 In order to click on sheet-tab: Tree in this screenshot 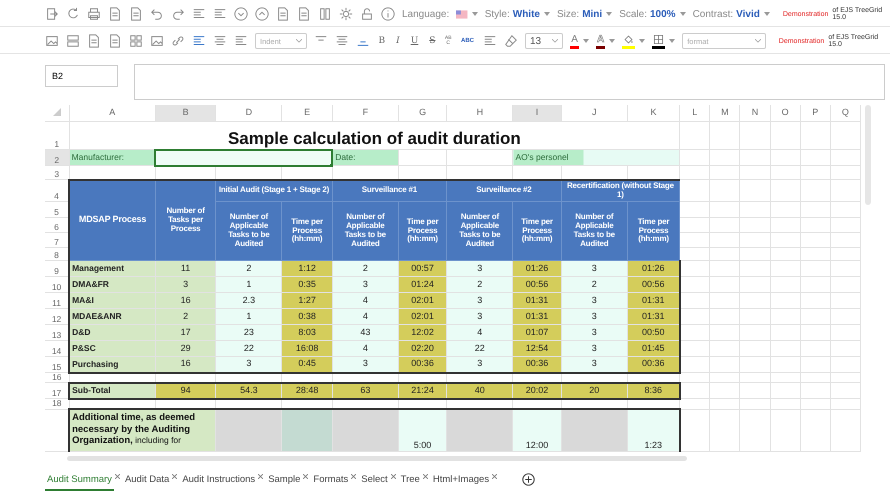, I will do `click(410, 480)`.